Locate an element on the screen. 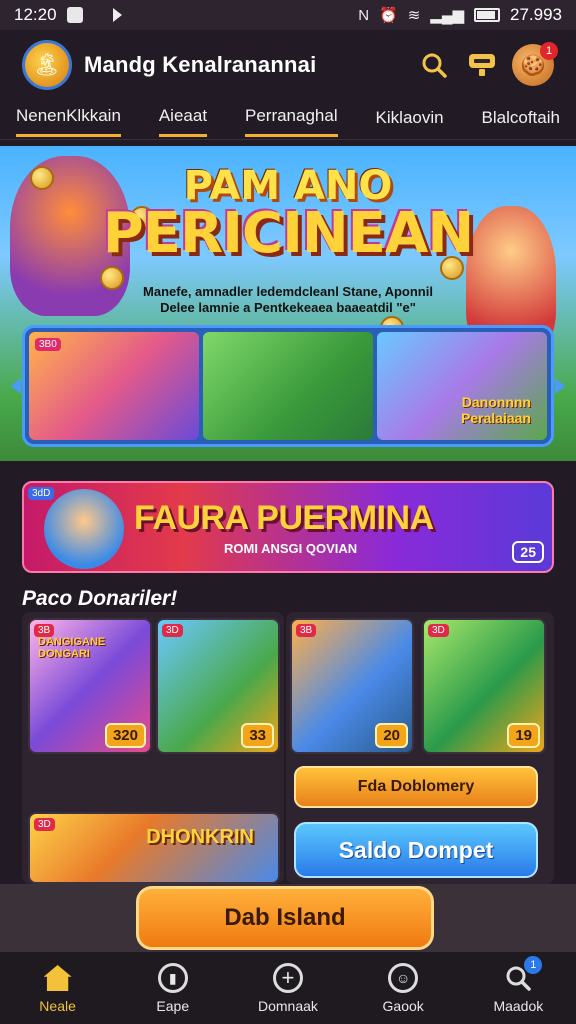  featured-carousel: 3B0 Danonnnn Peralaiaan is located at coordinates (288, 386).